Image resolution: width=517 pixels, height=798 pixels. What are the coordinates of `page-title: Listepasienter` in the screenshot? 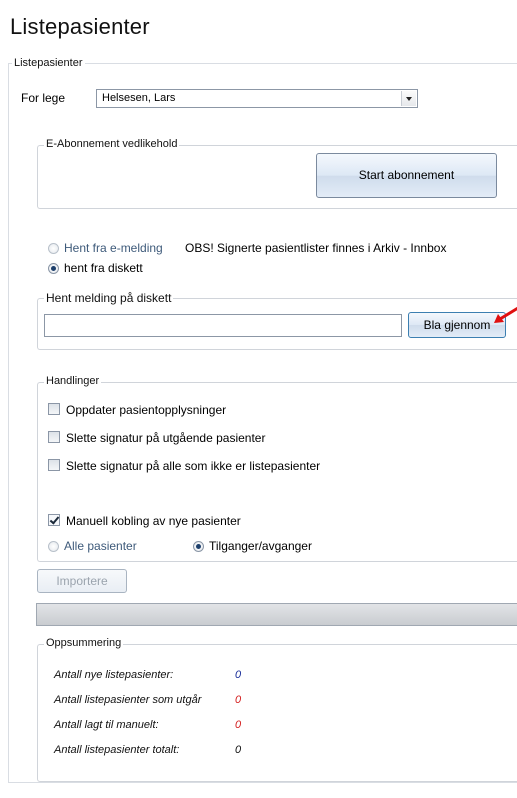 It's located at (80, 26).